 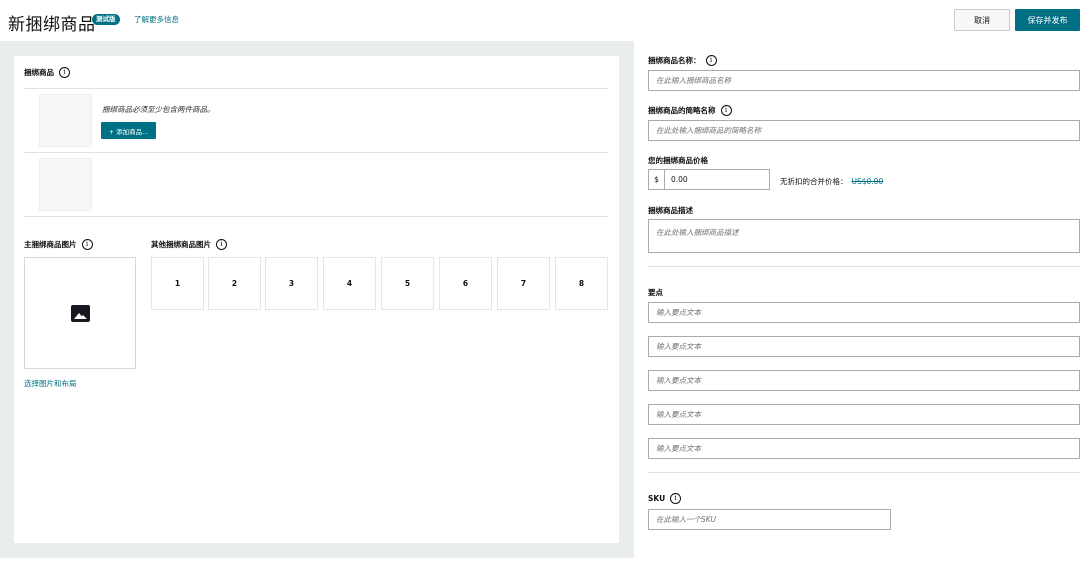 I want to click on save-publish-button: 保存并发布, so click(x=1047, y=20).